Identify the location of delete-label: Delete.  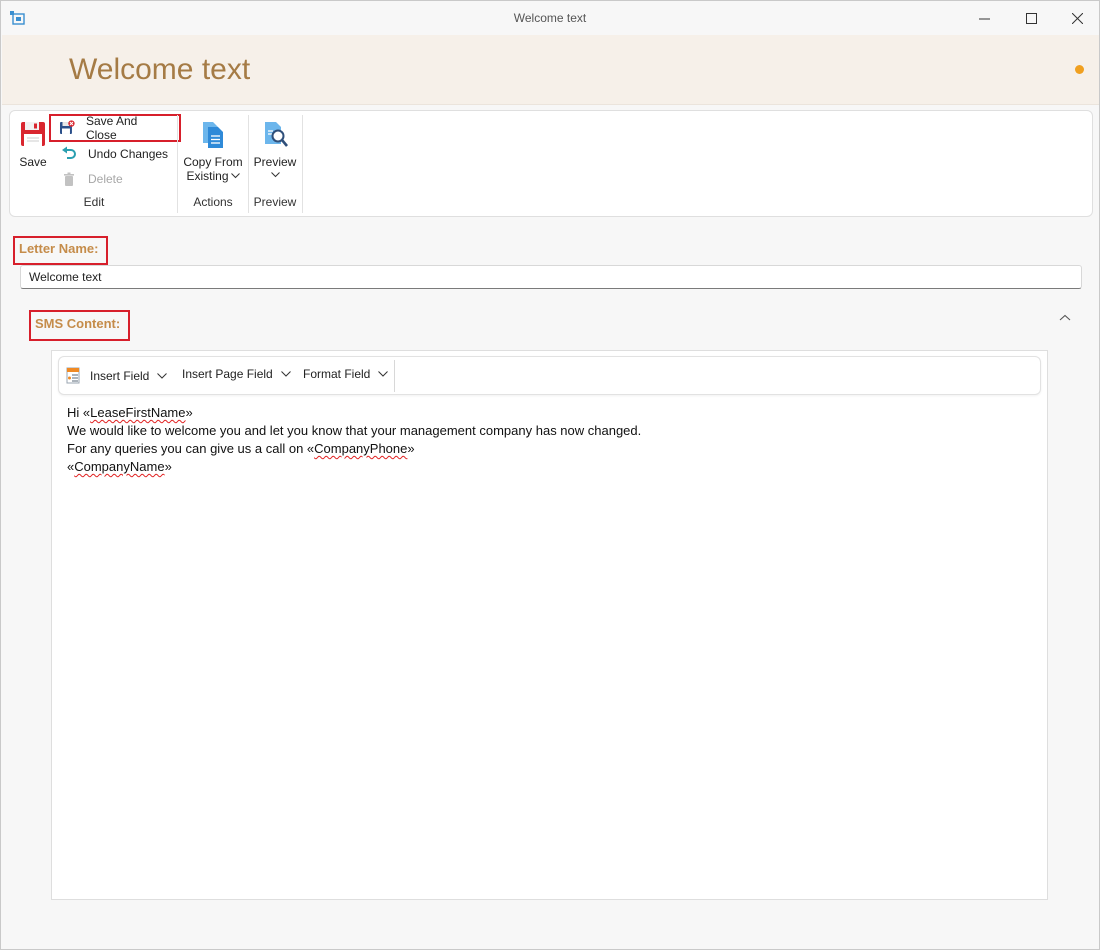
(105, 179).